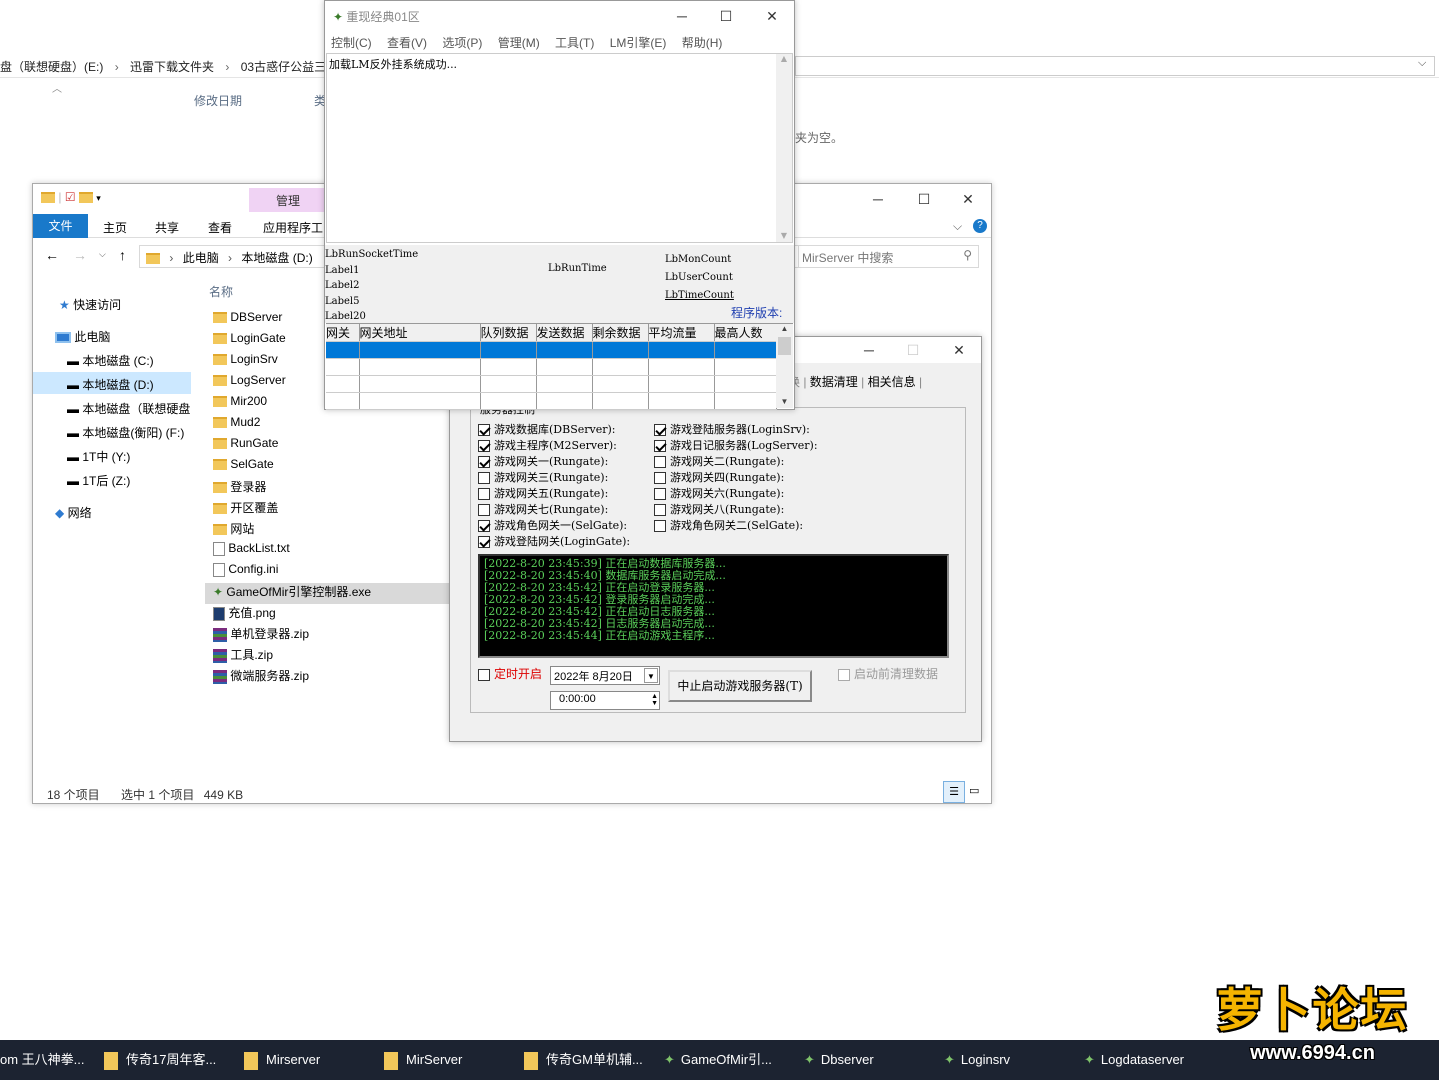  Describe the element at coordinates (574, 43) in the screenshot. I see `menu-tools: 工具(T)` at that location.